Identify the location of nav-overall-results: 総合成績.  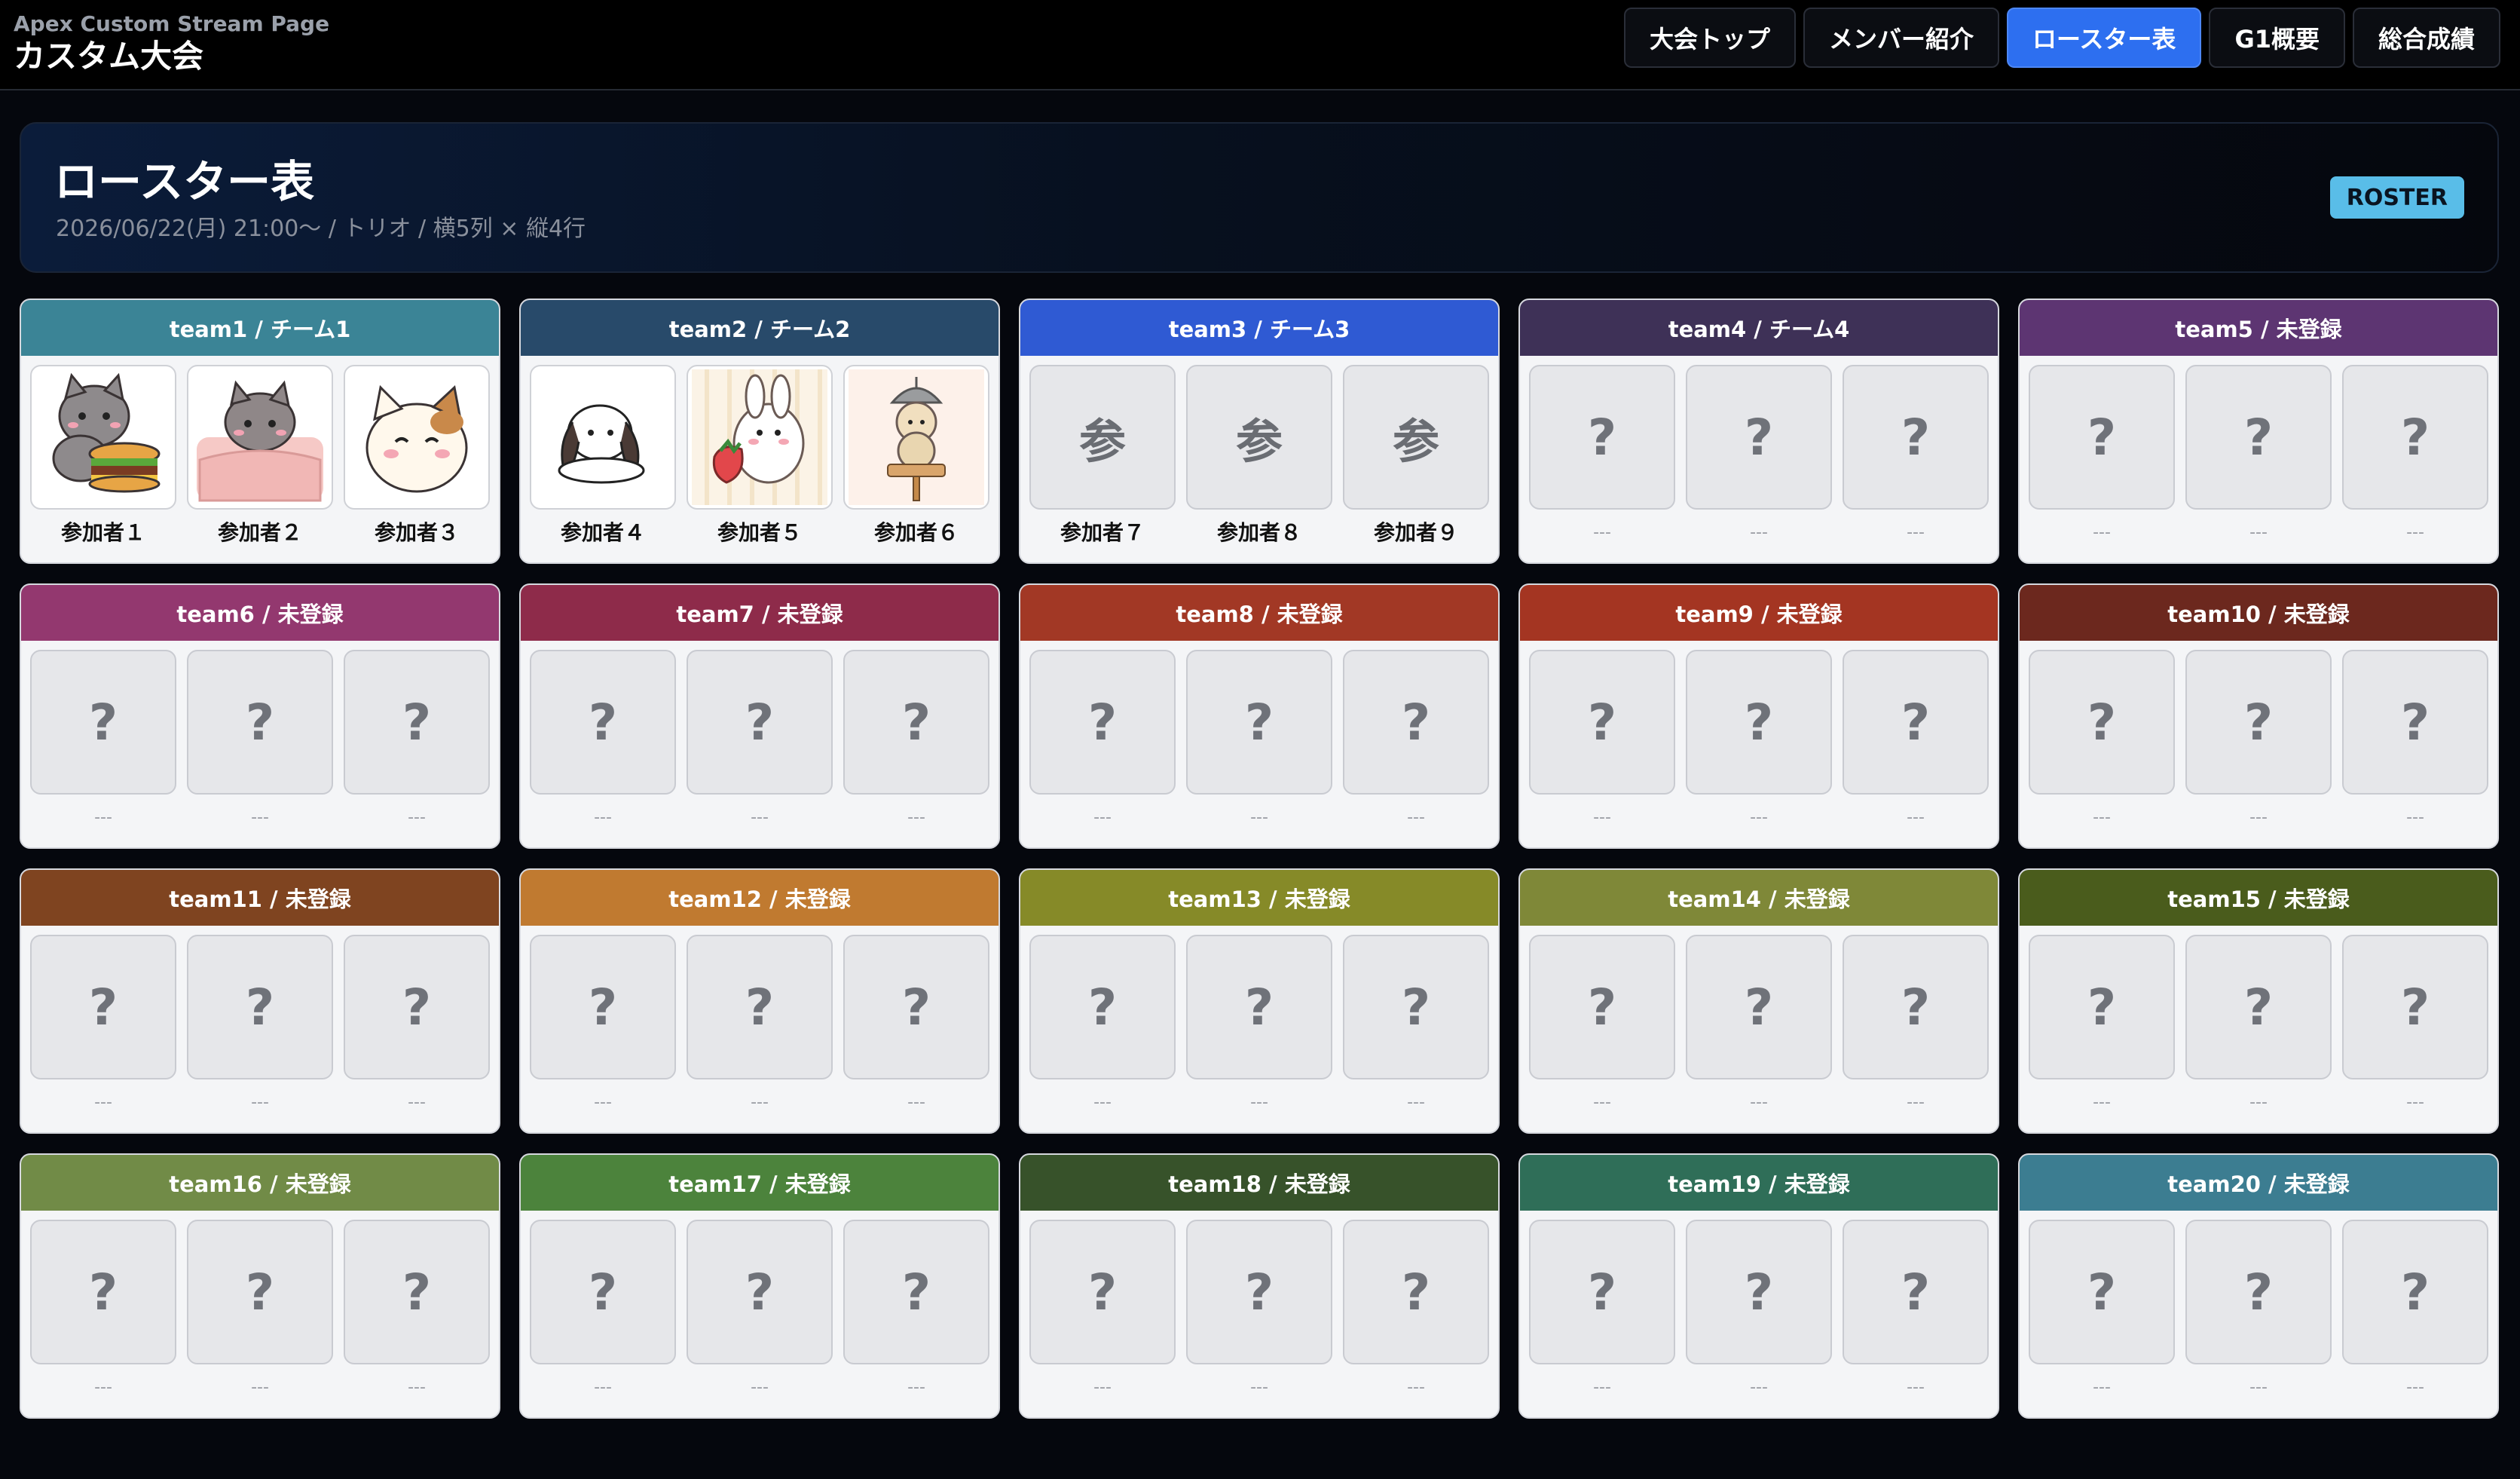
(2426, 38).